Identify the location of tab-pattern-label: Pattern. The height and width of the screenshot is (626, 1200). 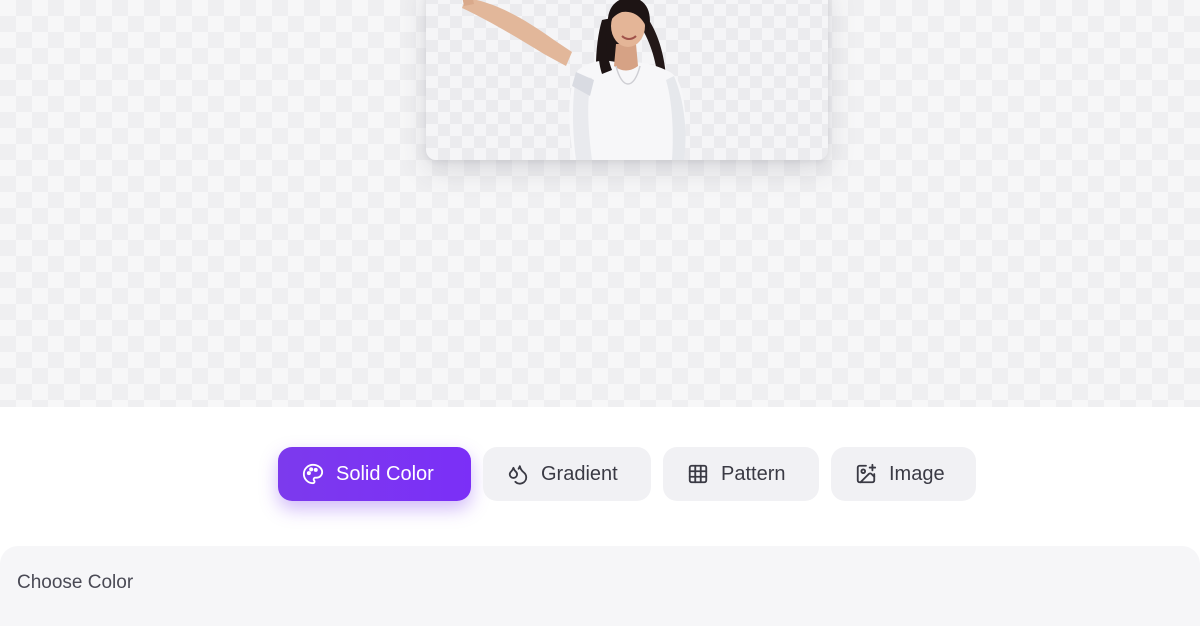
(753, 473).